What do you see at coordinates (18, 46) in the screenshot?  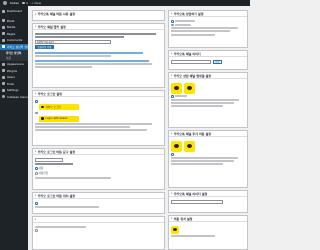 I see `sidebar-item-label: 카카오 상담톡 설정` at bounding box center [18, 46].